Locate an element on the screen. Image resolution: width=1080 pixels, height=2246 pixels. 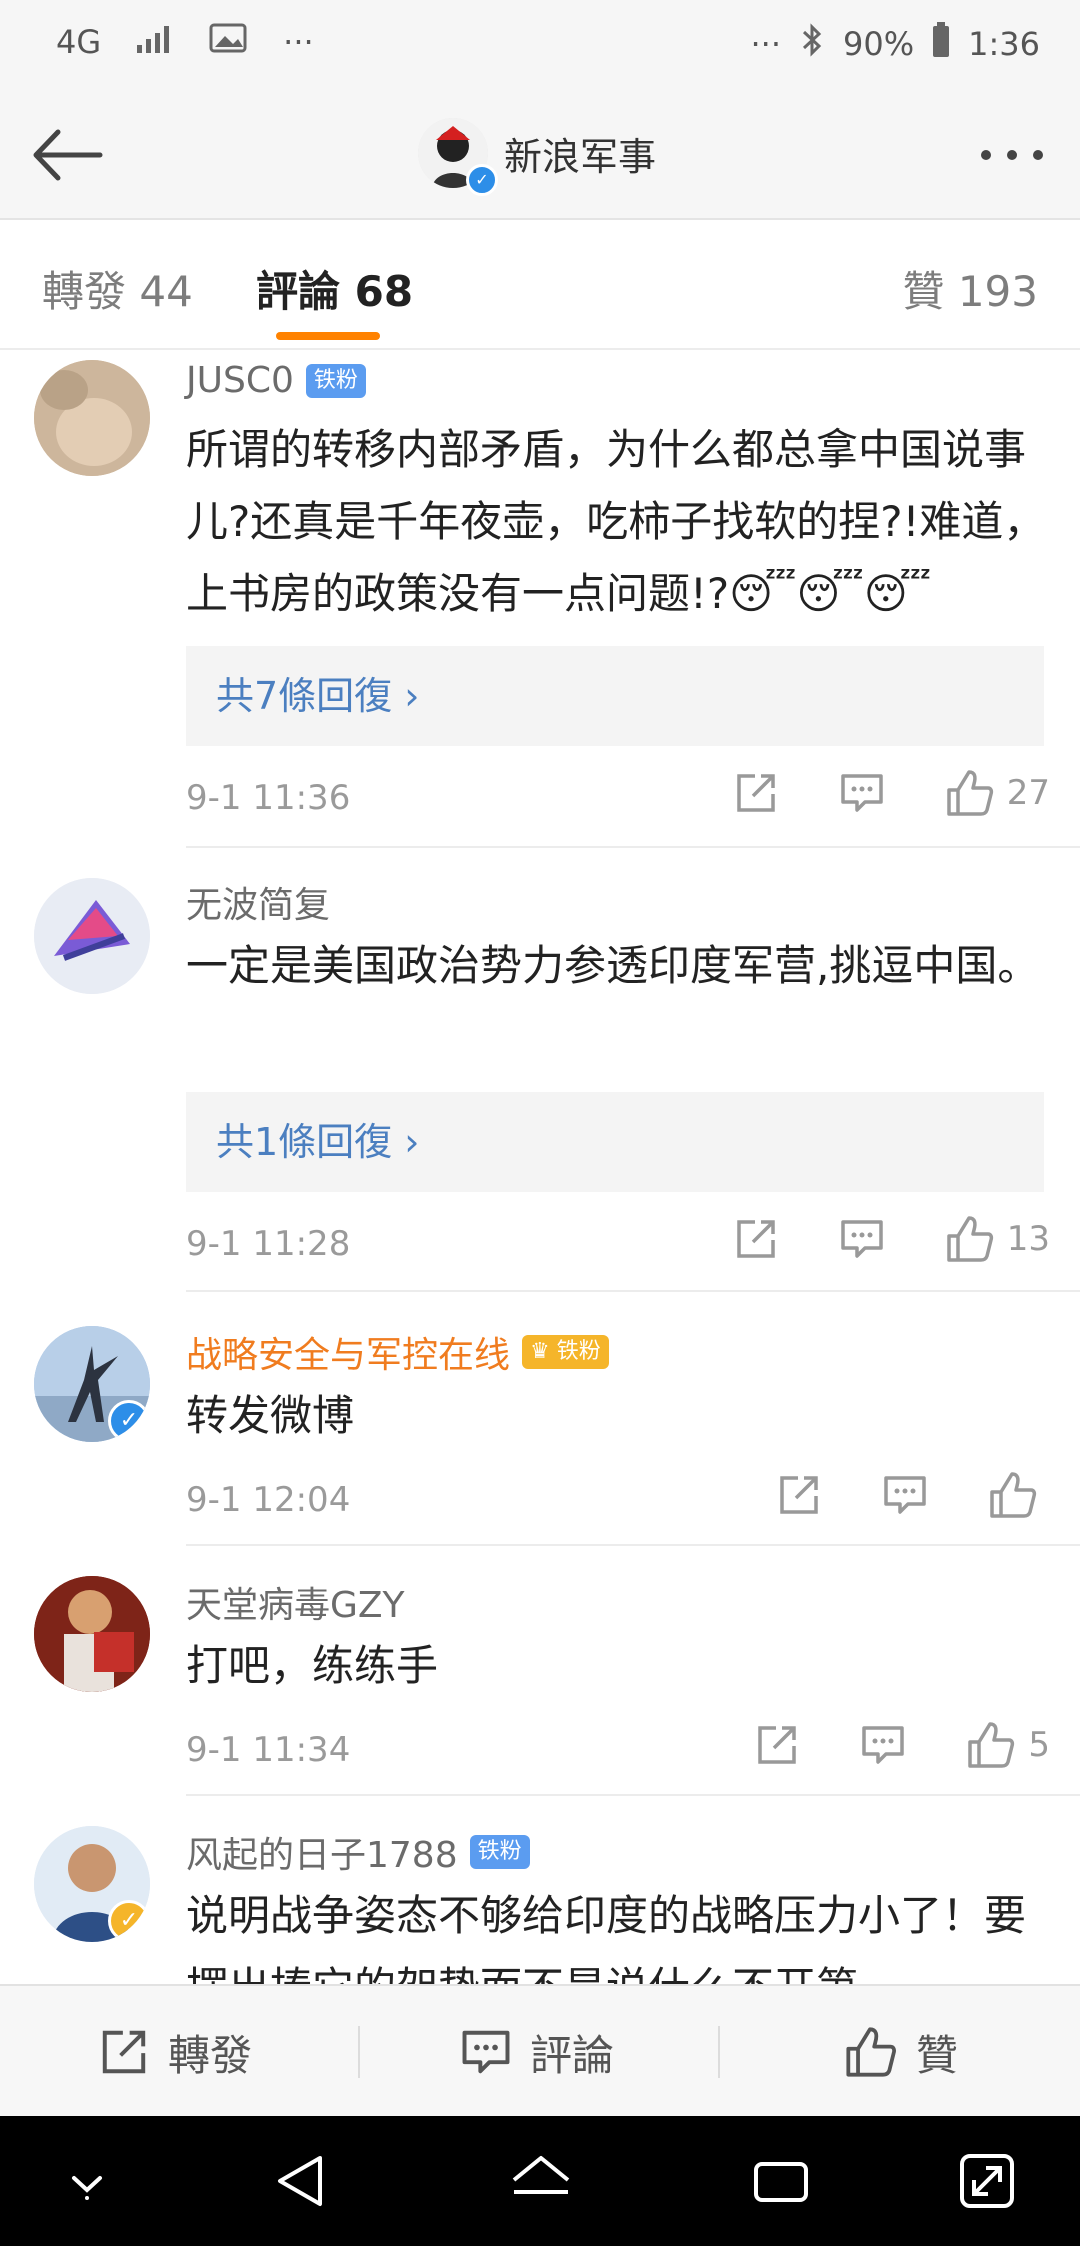
recents-button is located at coordinates (781, 2181).